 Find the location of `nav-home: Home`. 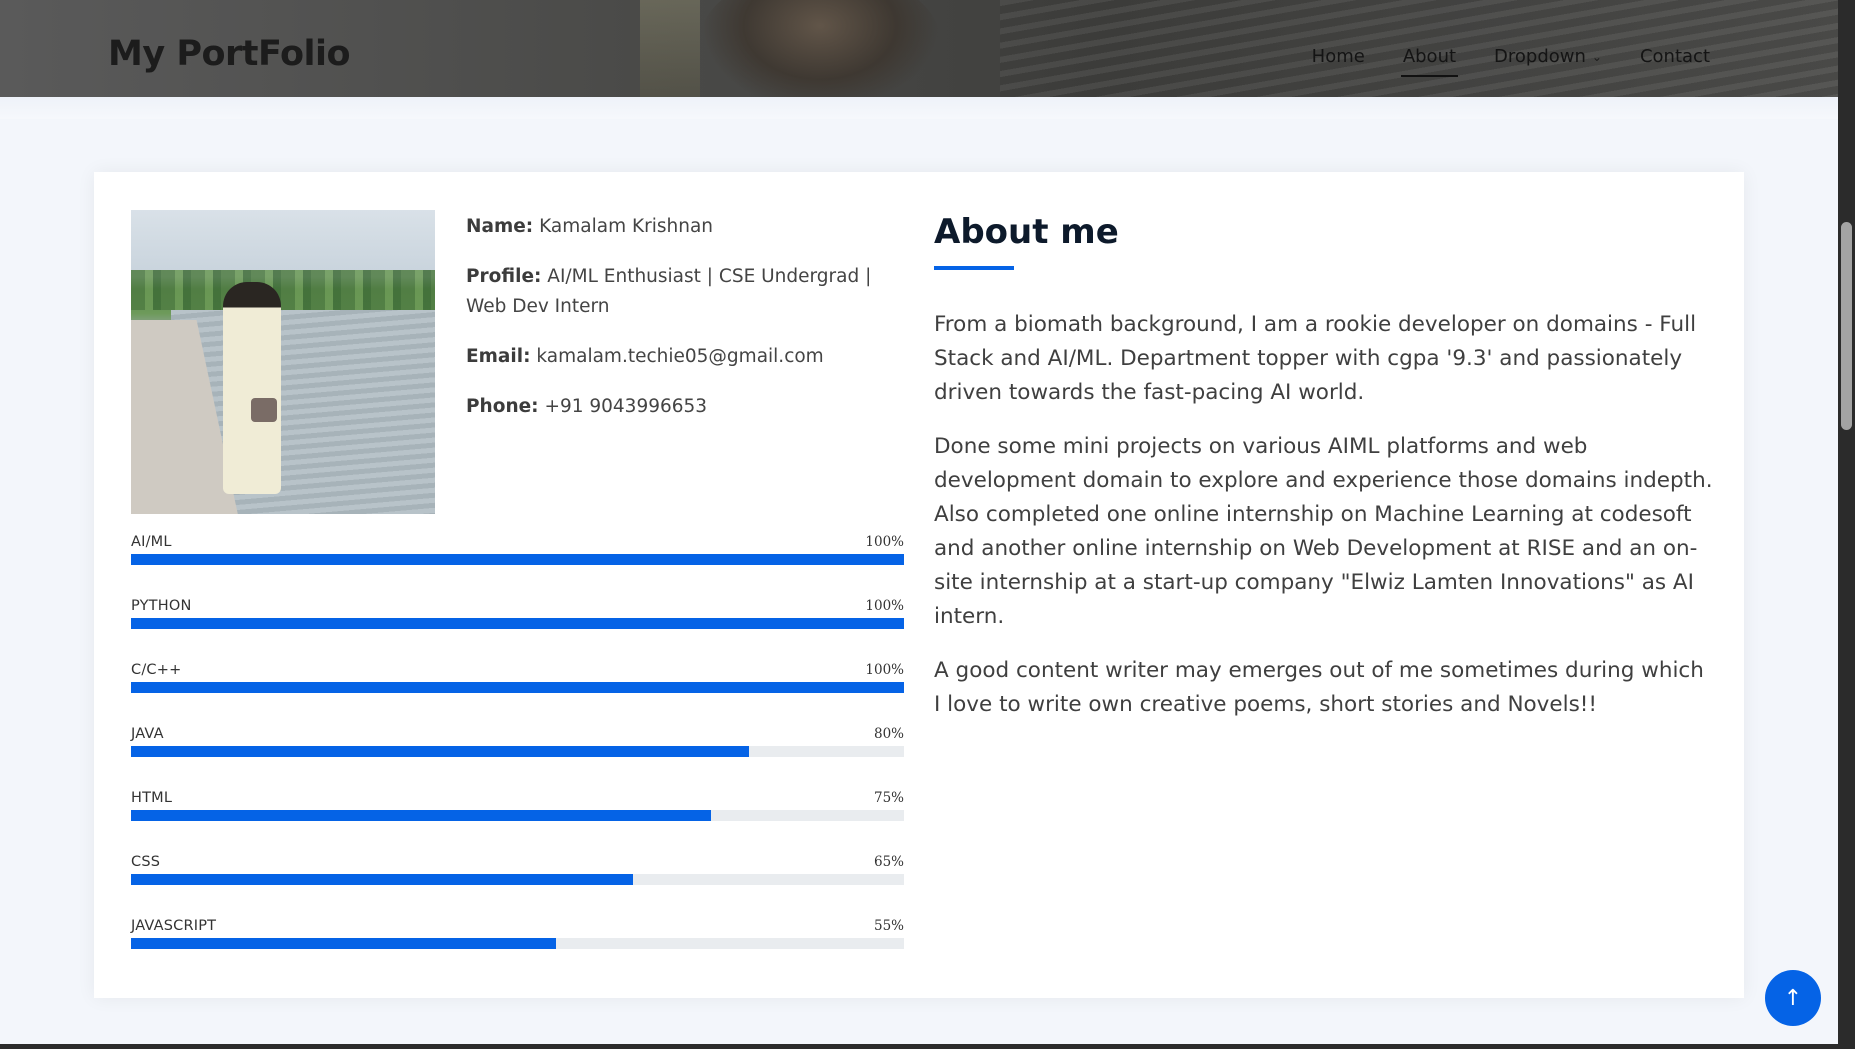

nav-home: Home is located at coordinates (1338, 56).